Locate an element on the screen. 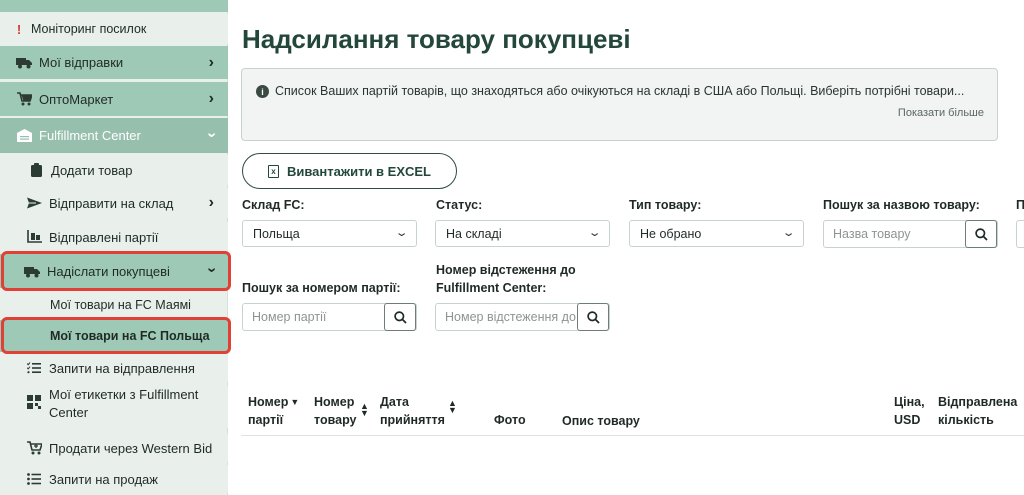 This screenshot has width=1024, height=495. col-price-line2: USD is located at coordinates (907, 420).